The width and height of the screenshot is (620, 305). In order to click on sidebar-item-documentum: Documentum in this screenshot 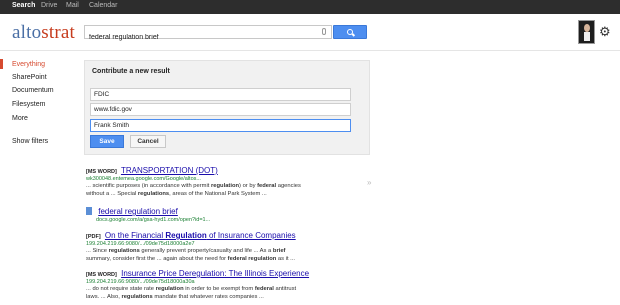, I will do `click(33, 90)`.